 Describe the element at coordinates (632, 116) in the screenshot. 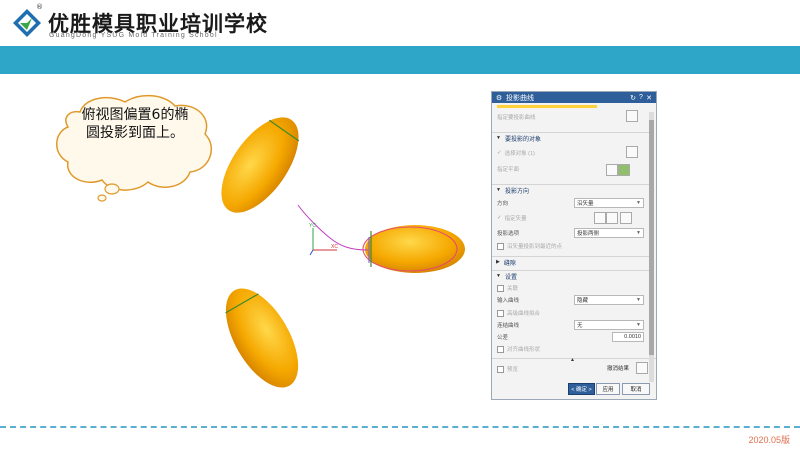

I see `curve-select-icon` at that location.